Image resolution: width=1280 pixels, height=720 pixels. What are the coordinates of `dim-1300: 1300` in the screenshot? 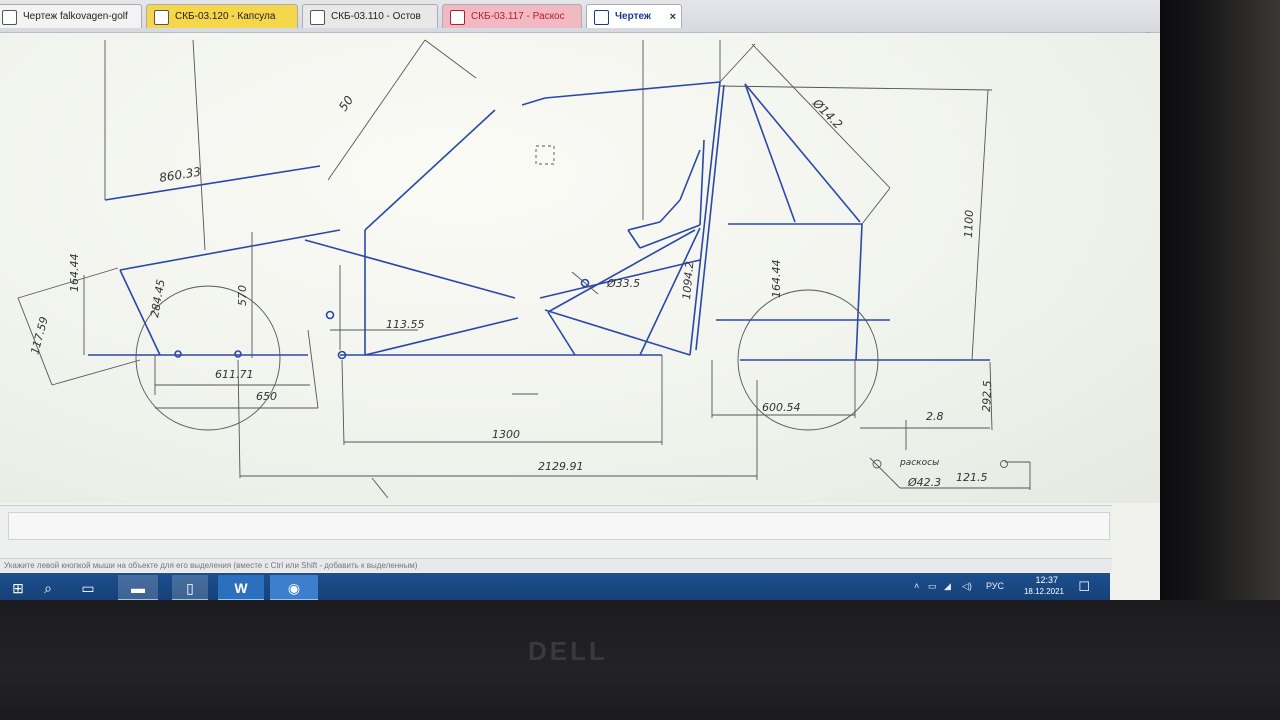 It's located at (506, 434).